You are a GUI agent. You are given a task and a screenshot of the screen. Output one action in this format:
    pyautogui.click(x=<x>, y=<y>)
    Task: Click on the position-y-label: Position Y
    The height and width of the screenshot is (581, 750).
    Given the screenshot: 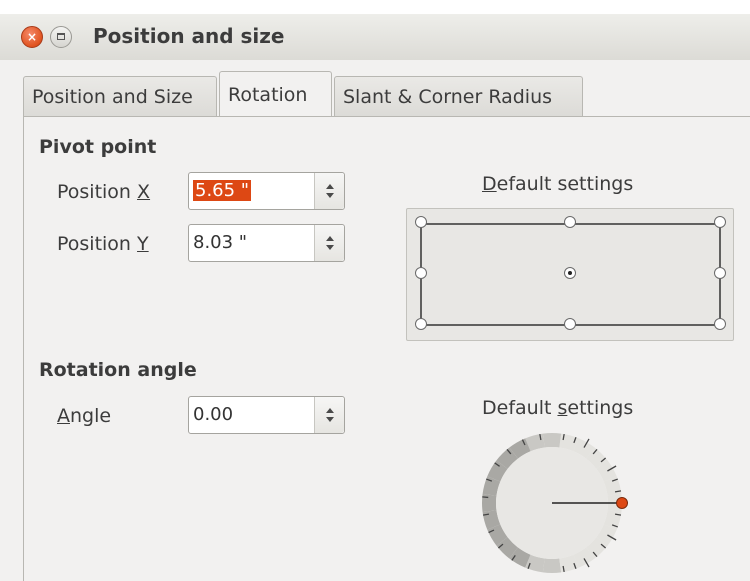 What is the action you would take?
    pyautogui.click(x=103, y=244)
    